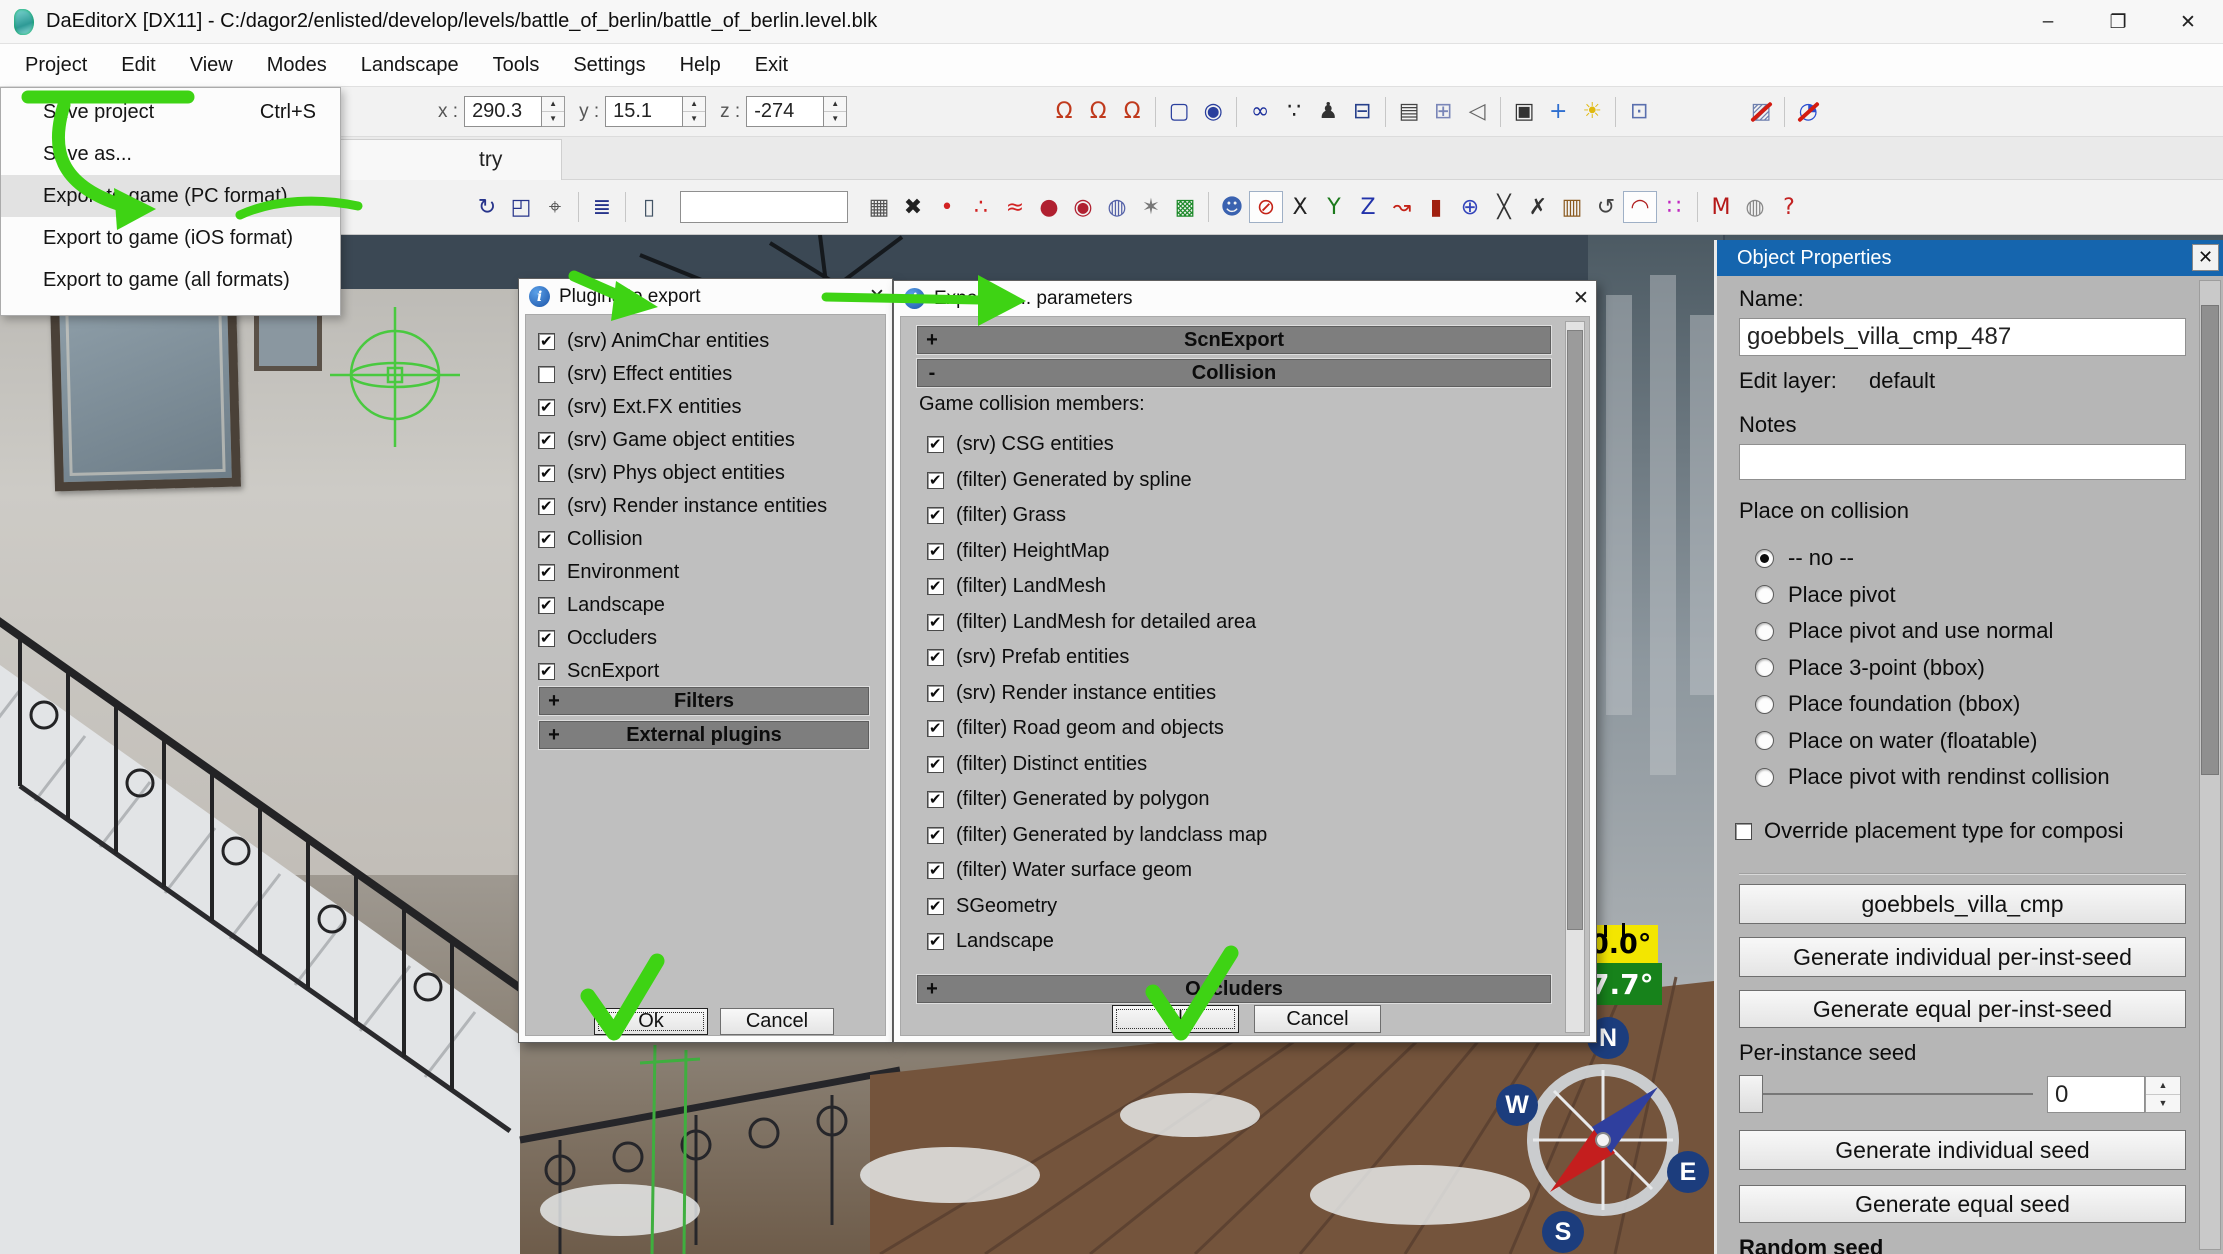  What do you see at coordinates (1185, 207) in the screenshot?
I see `selection-region-icon: ▩` at bounding box center [1185, 207].